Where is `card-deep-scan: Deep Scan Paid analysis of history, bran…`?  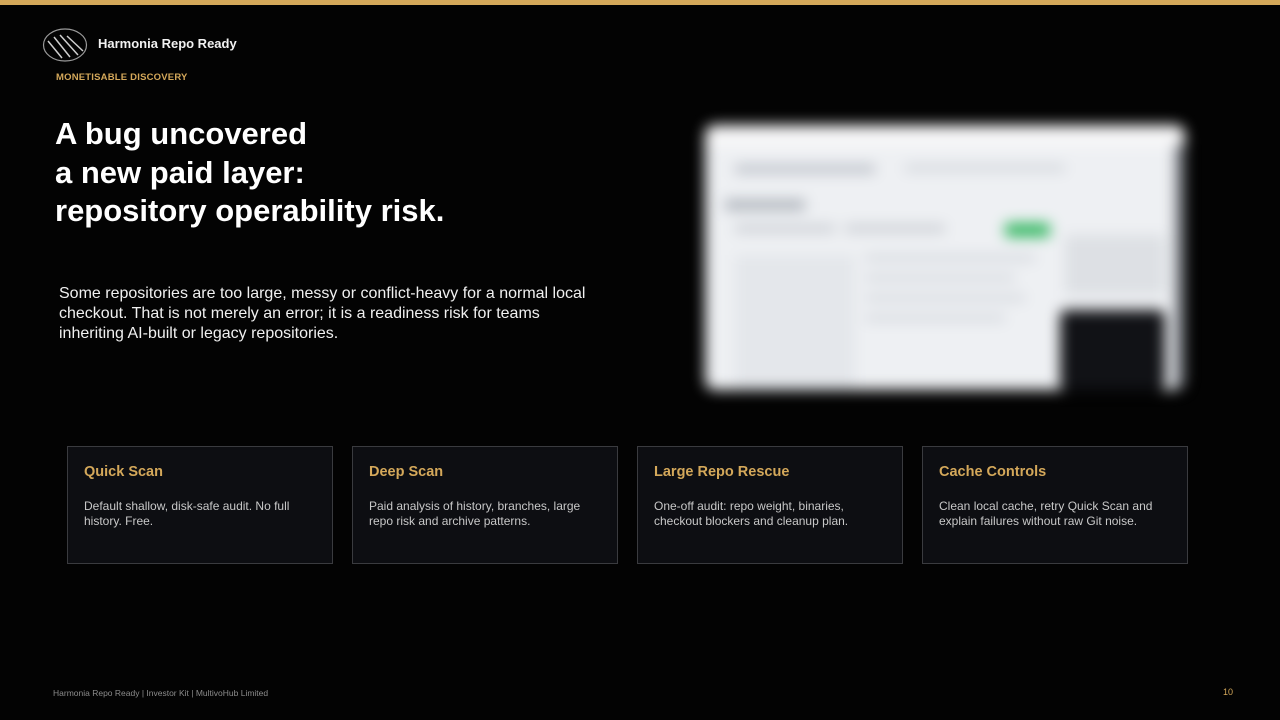
card-deep-scan: Deep Scan Paid analysis of history, bran… is located at coordinates (485, 505).